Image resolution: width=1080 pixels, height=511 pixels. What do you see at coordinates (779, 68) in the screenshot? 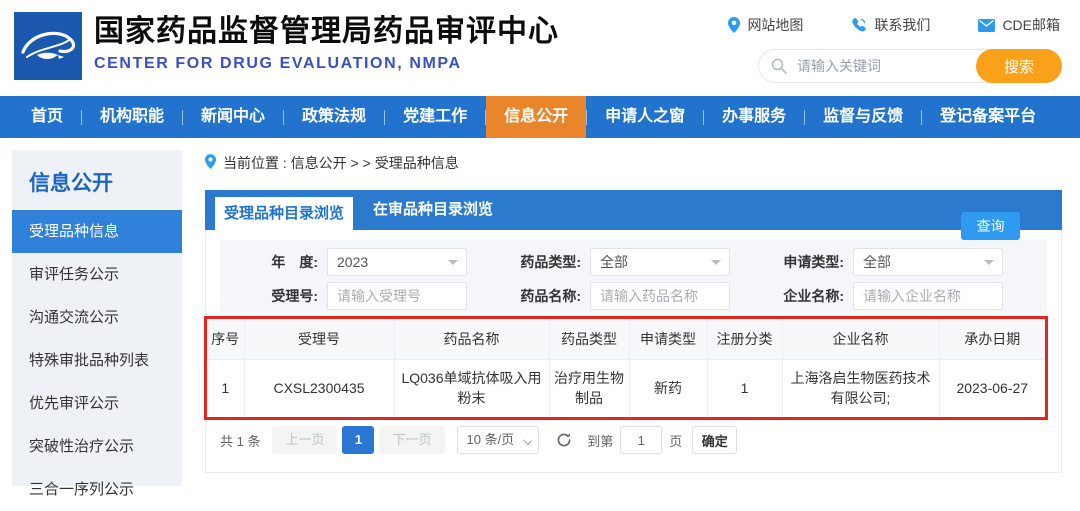
I see `search-icon` at bounding box center [779, 68].